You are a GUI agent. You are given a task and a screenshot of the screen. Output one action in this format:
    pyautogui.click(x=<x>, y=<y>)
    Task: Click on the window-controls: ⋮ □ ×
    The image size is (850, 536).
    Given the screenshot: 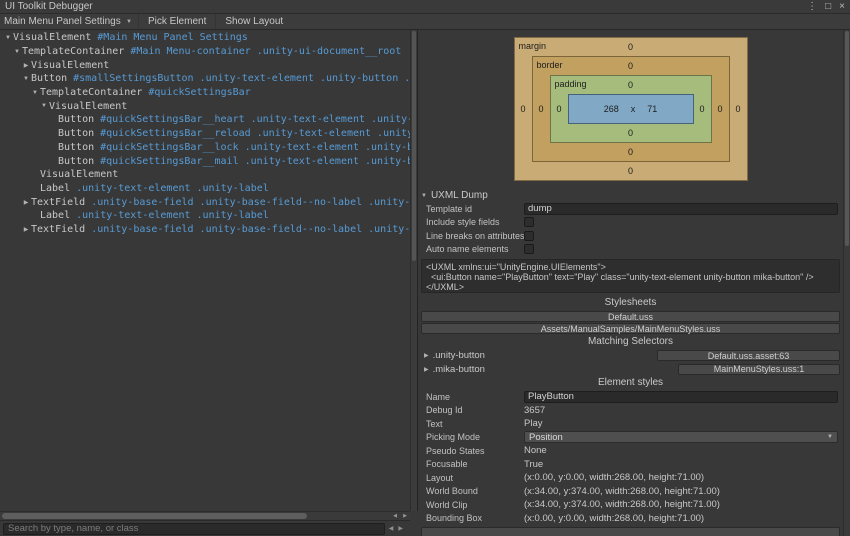 What is the action you would take?
    pyautogui.click(x=826, y=7)
    